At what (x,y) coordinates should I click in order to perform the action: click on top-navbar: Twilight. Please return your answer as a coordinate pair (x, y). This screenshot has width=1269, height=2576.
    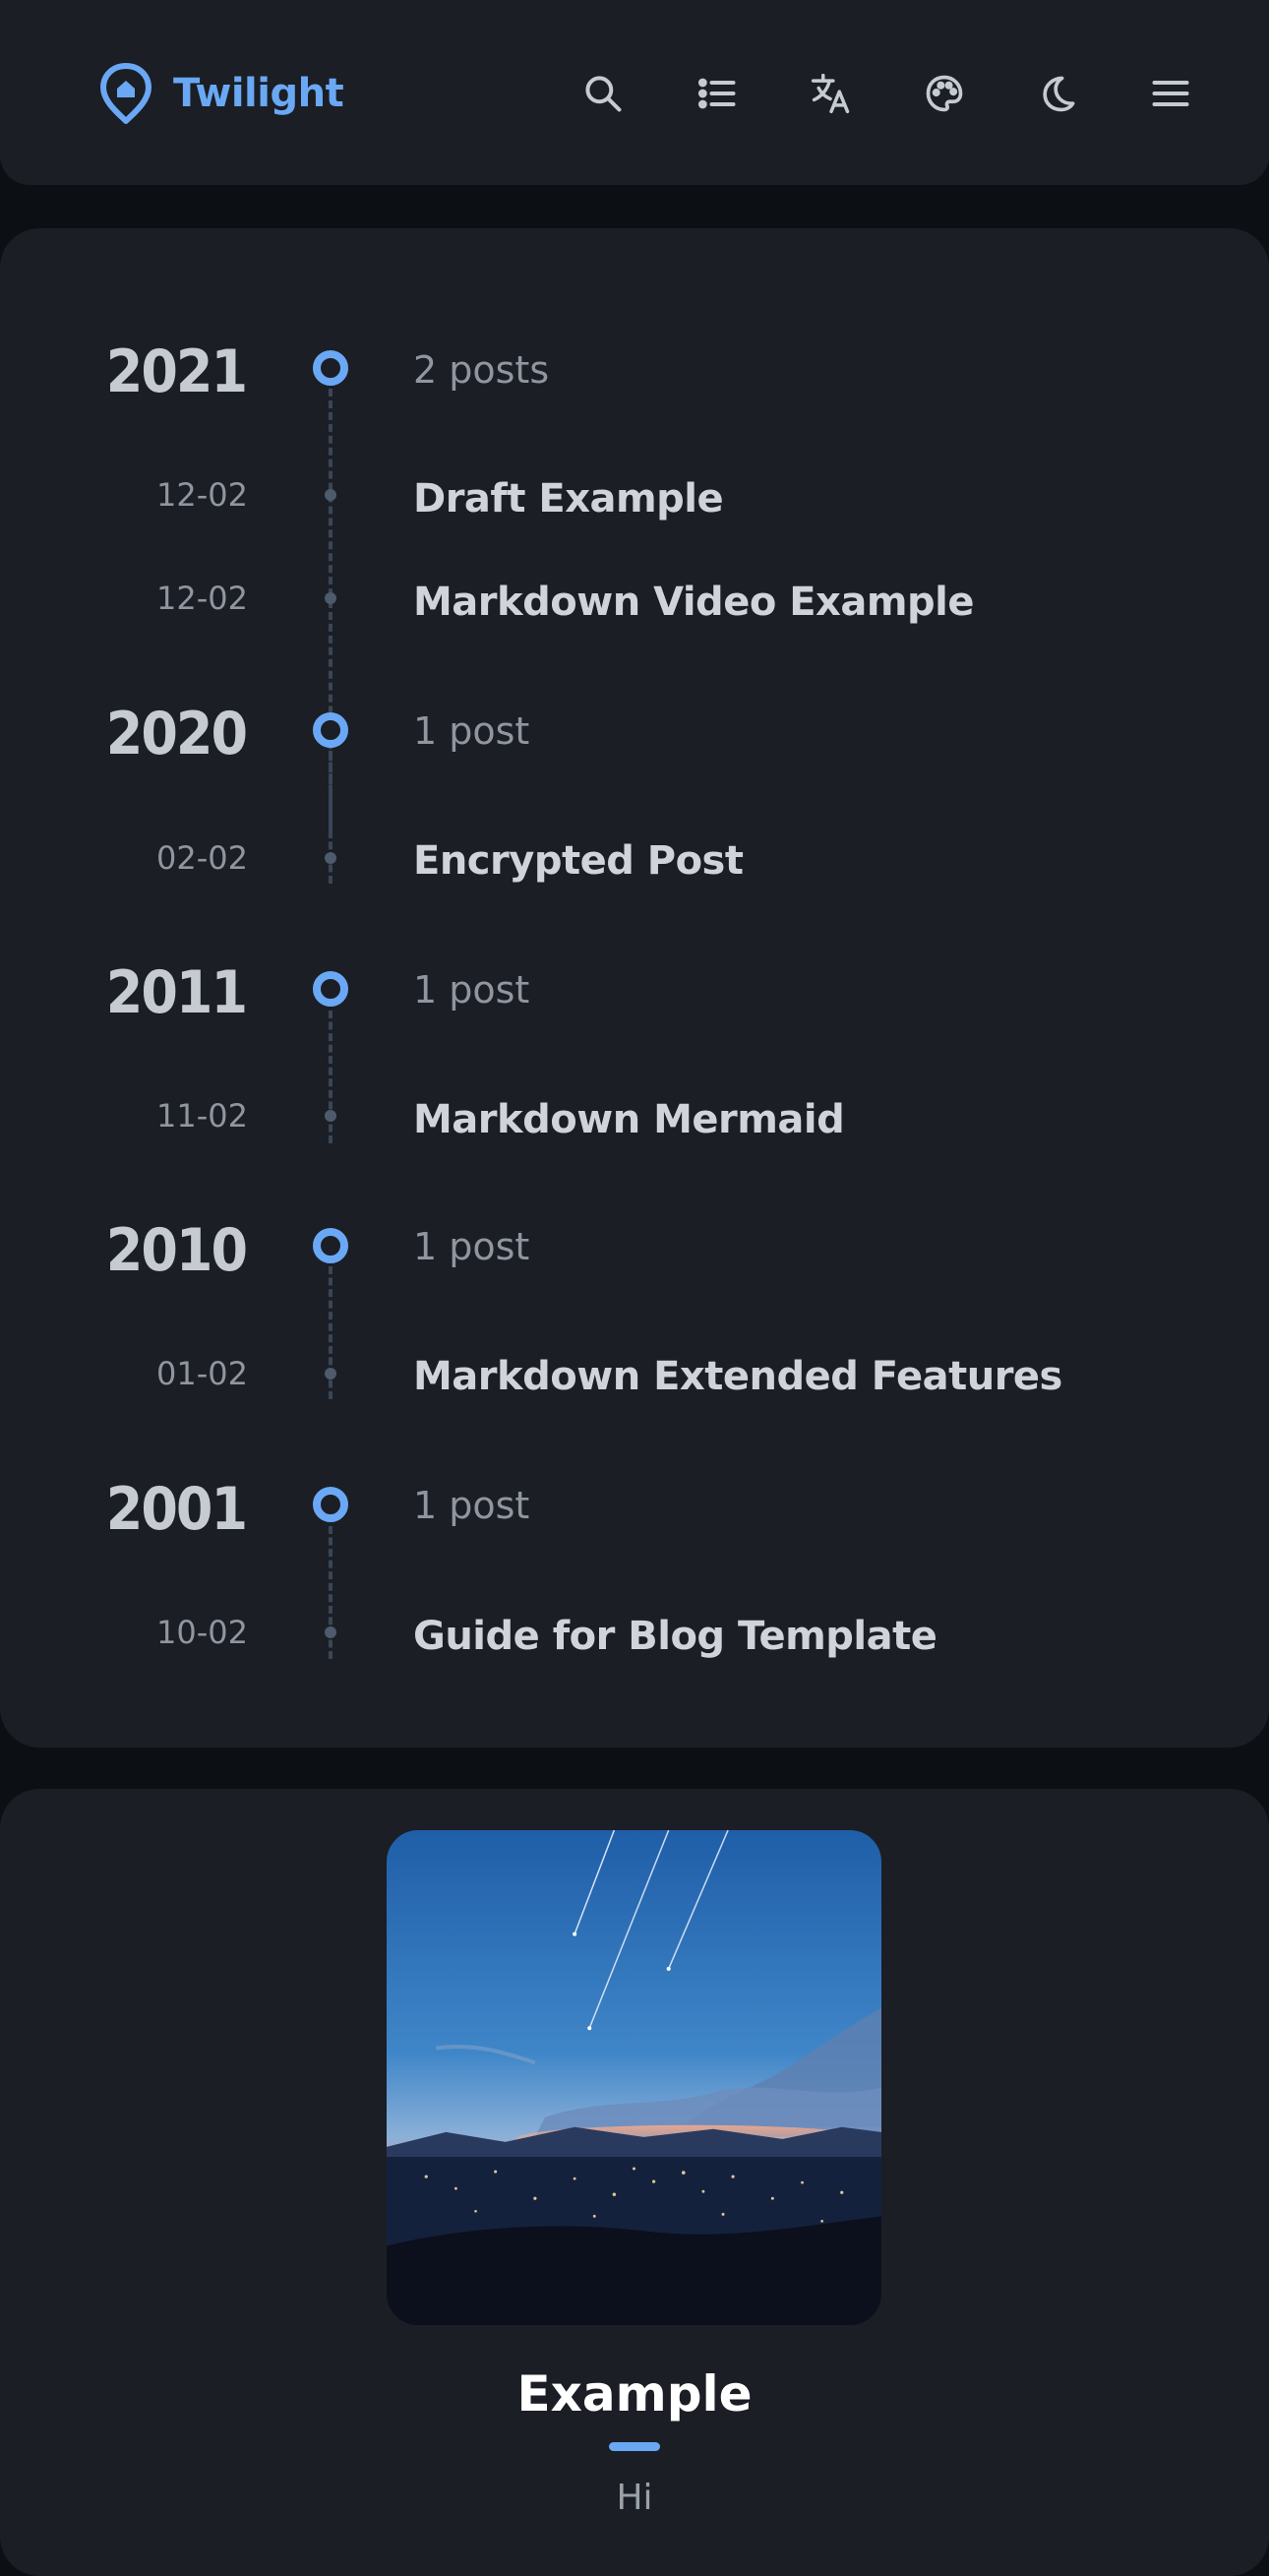
    Looking at the image, I should click on (634, 93).